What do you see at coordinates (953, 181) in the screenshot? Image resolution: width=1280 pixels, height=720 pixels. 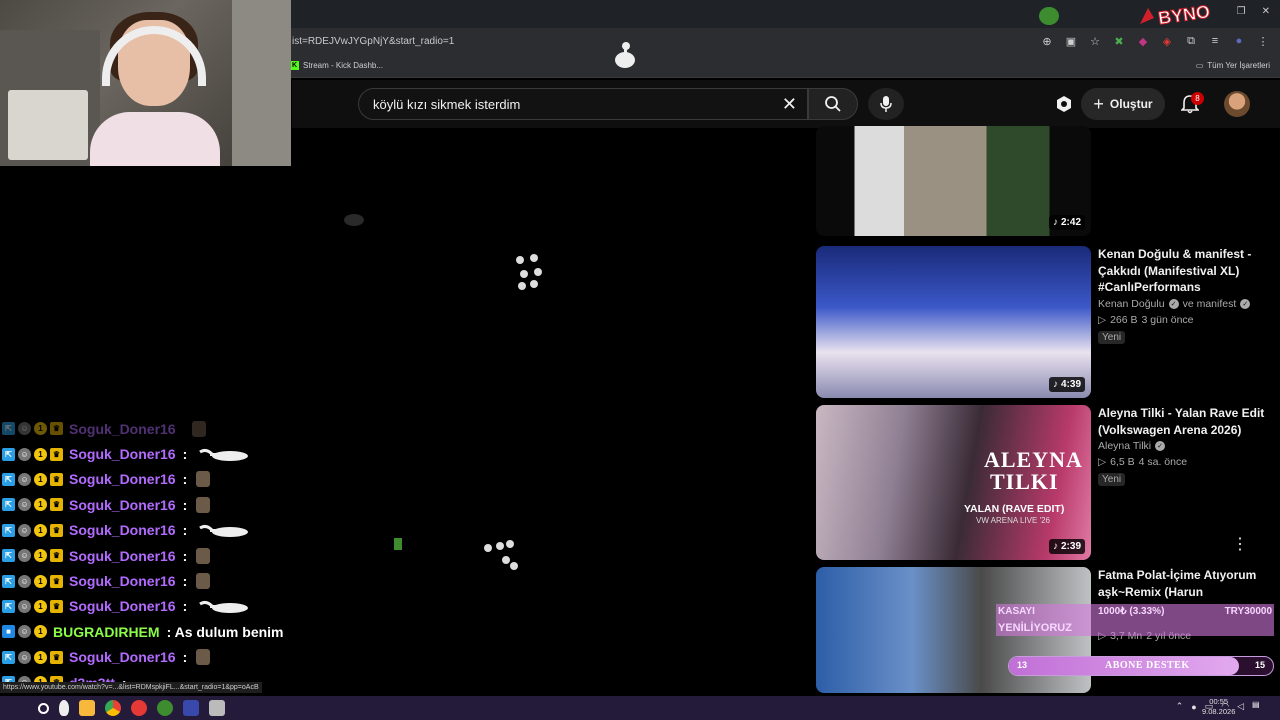 I see `video-thumbnail: ♪ 2:42` at bounding box center [953, 181].